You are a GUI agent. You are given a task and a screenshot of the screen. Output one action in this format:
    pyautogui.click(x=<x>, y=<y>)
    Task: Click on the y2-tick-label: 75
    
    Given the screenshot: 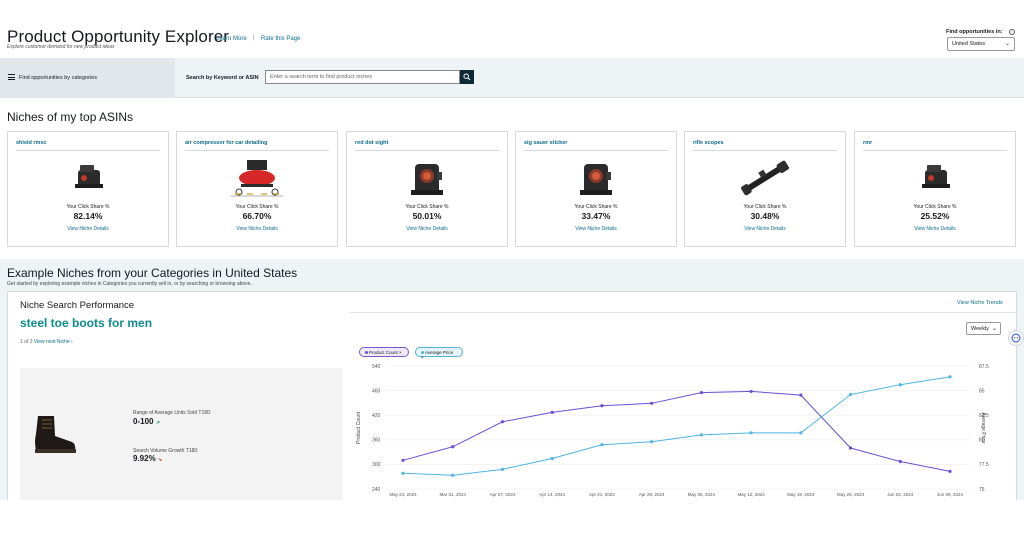 What is the action you would take?
    pyautogui.click(x=982, y=490)
    